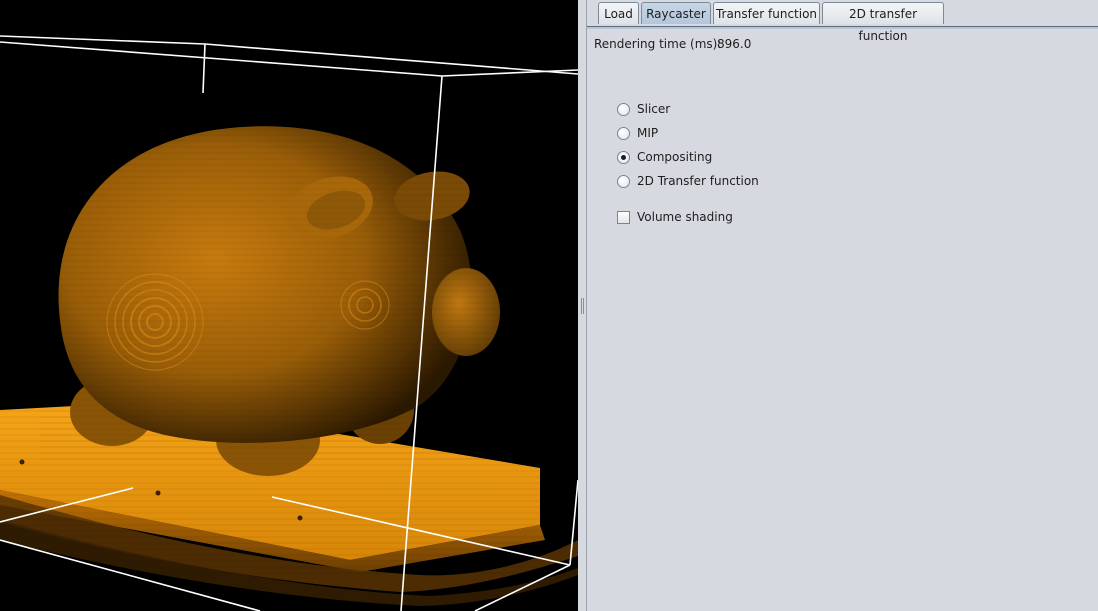 This screenshot has height=611, width=1098. What do you see at coordinates (674, 157) in the screenshot?
I see `radio-compositing-label: Compositing` at bounding box center [674, 157].